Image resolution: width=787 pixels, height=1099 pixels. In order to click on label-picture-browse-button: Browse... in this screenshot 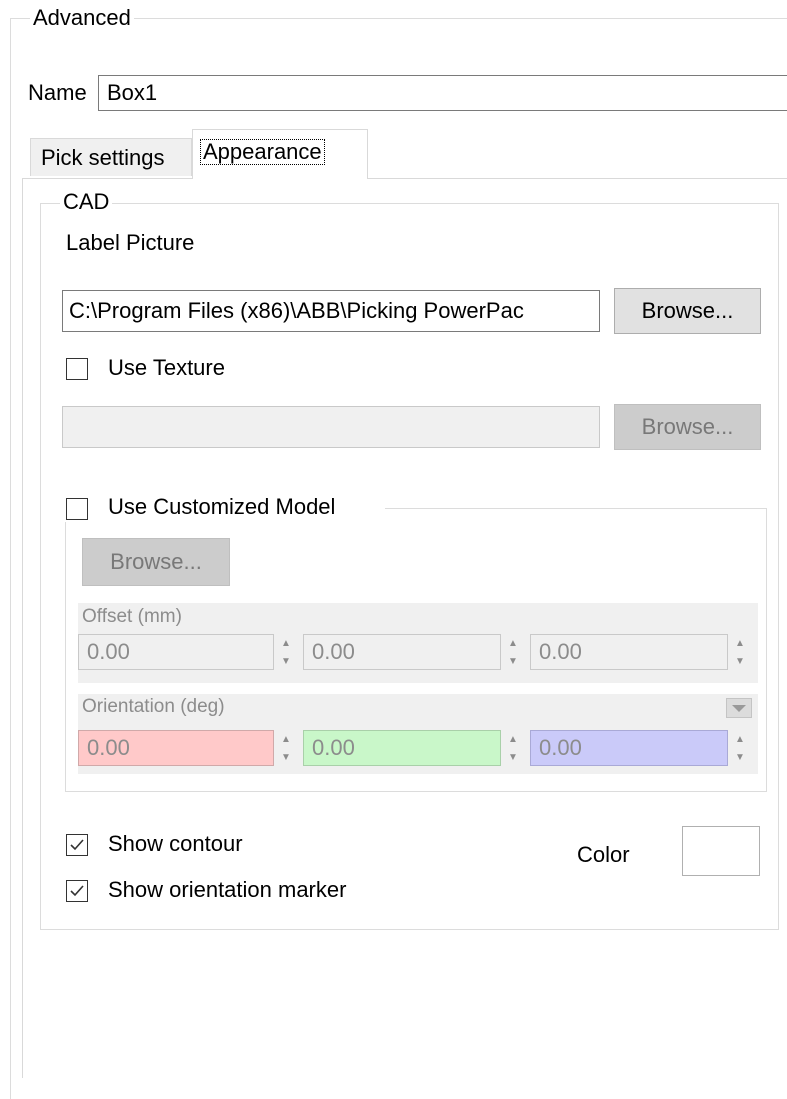, I will do `click(687, 311)`.